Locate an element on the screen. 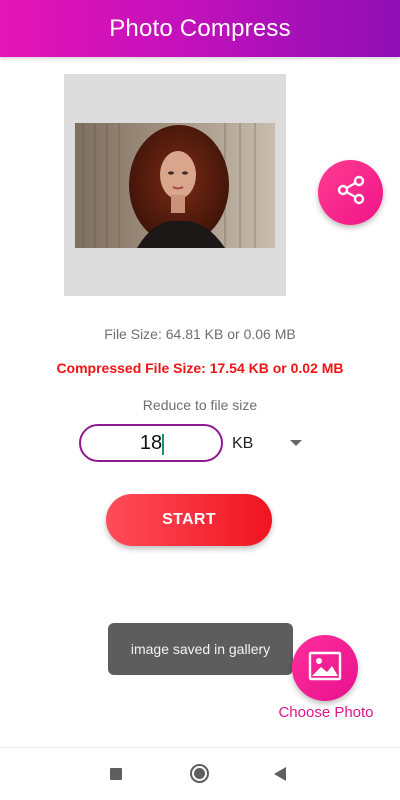 The image size is (400, 800). target-size-input is located at coordinates (151, 443).